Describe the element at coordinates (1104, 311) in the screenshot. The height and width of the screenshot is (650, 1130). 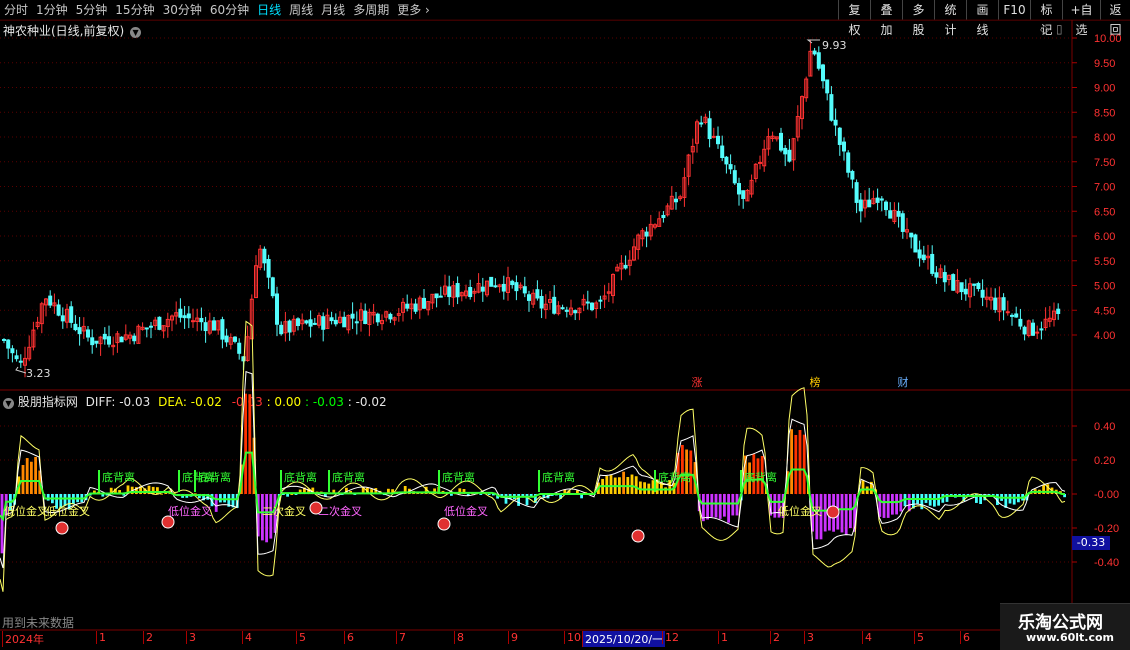
I see `price-tick-label: 4.50` at that location.